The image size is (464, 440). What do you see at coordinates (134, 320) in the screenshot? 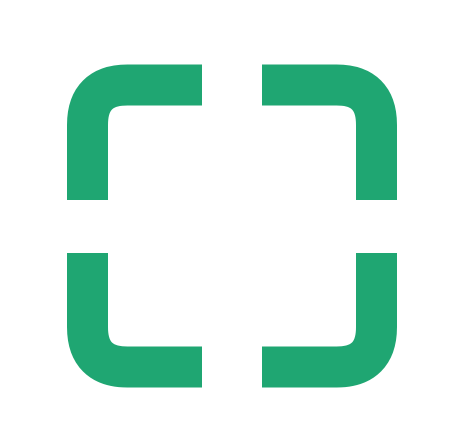
I see `bottom-left-corner` at bounding box center [134, 320].